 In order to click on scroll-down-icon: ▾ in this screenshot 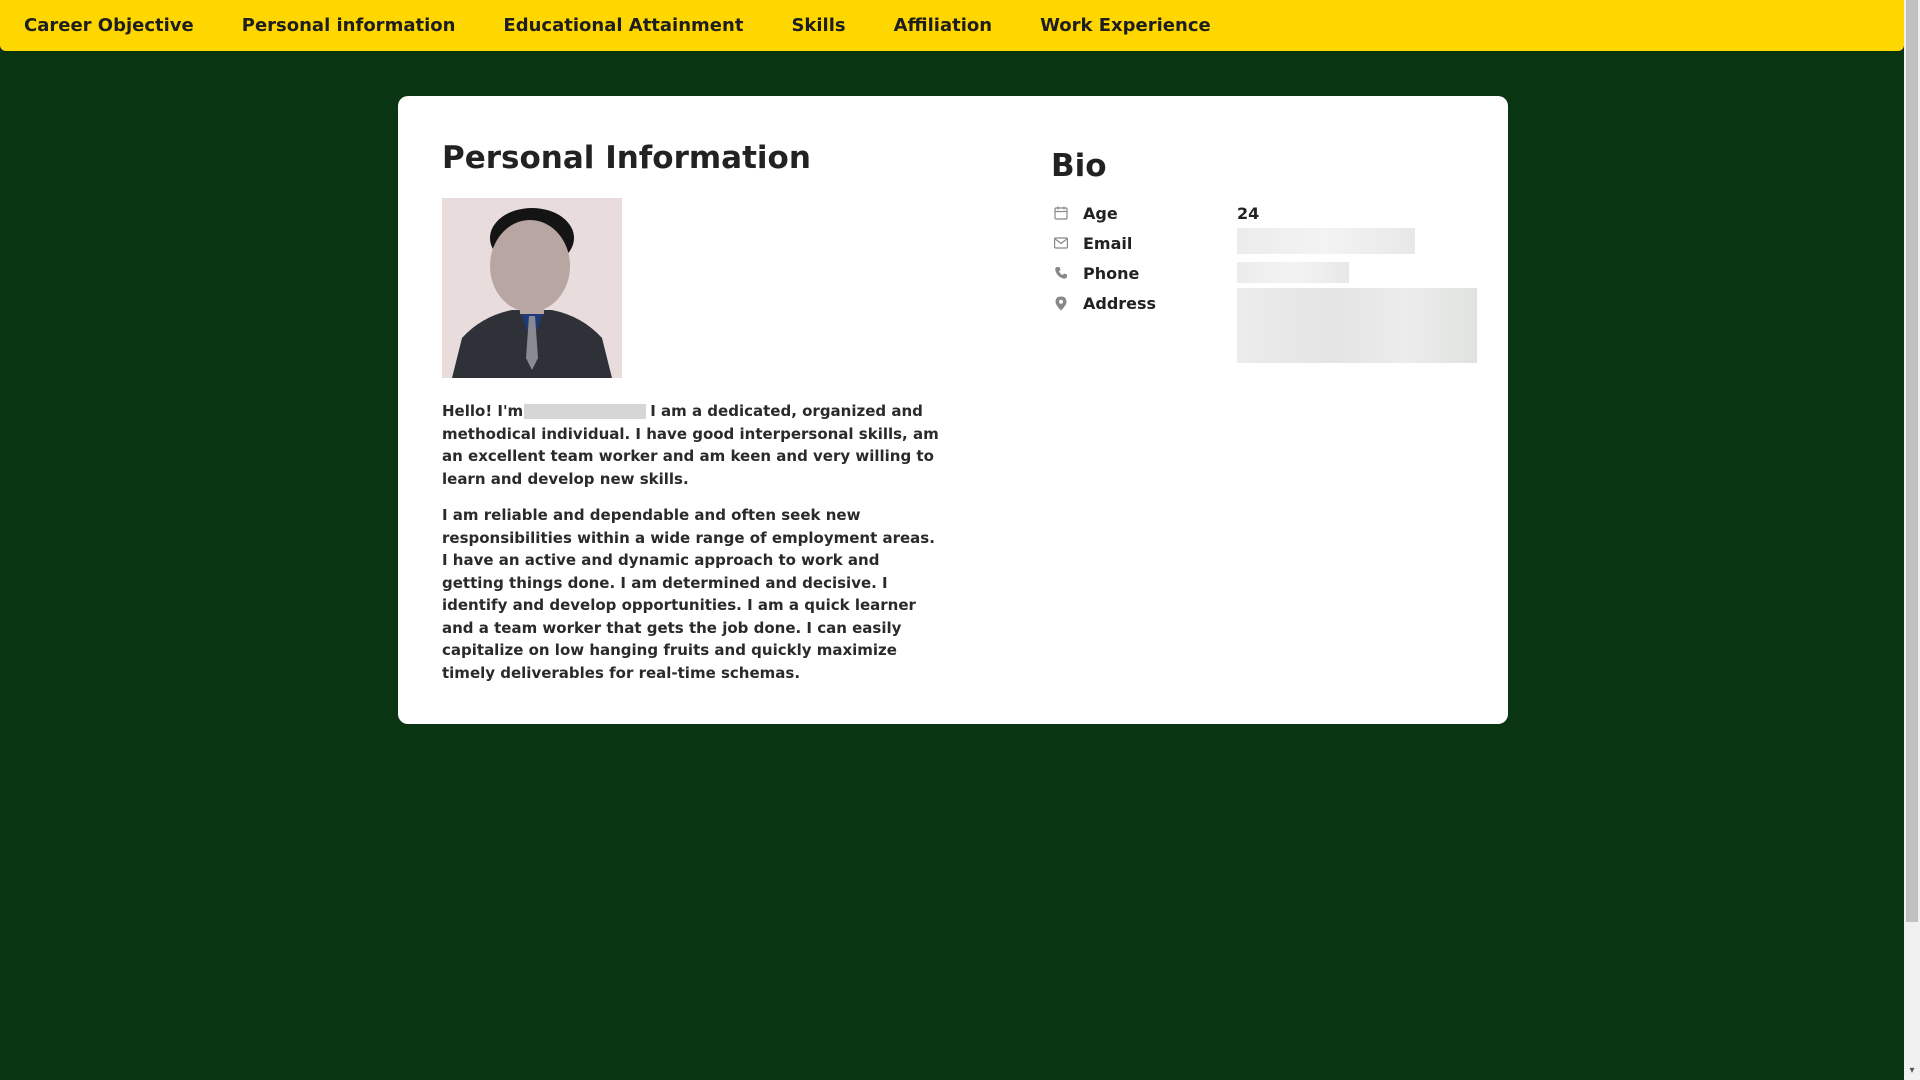, I will do `click(1912, 1071)`.